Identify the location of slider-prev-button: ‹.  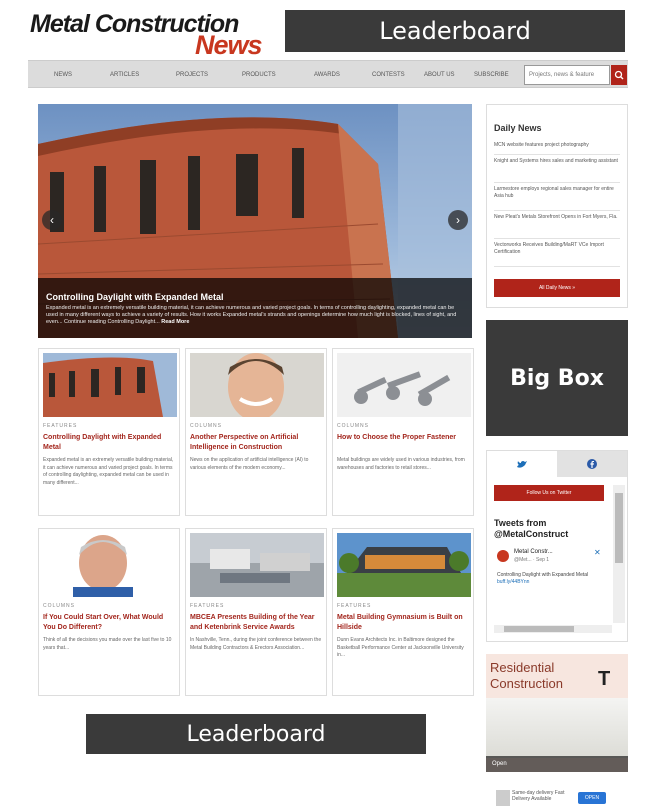
(52, 220).